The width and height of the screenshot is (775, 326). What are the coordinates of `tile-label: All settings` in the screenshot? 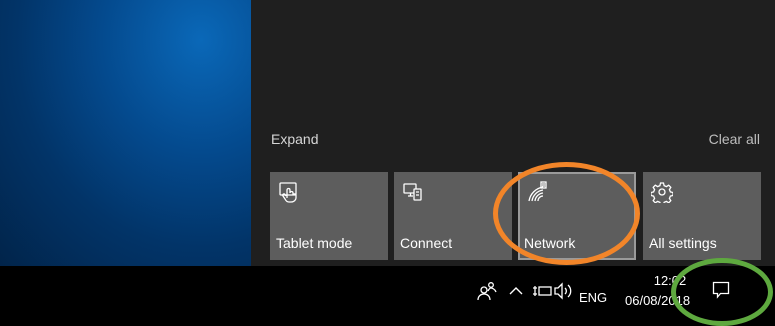 It's located at (683, 243).